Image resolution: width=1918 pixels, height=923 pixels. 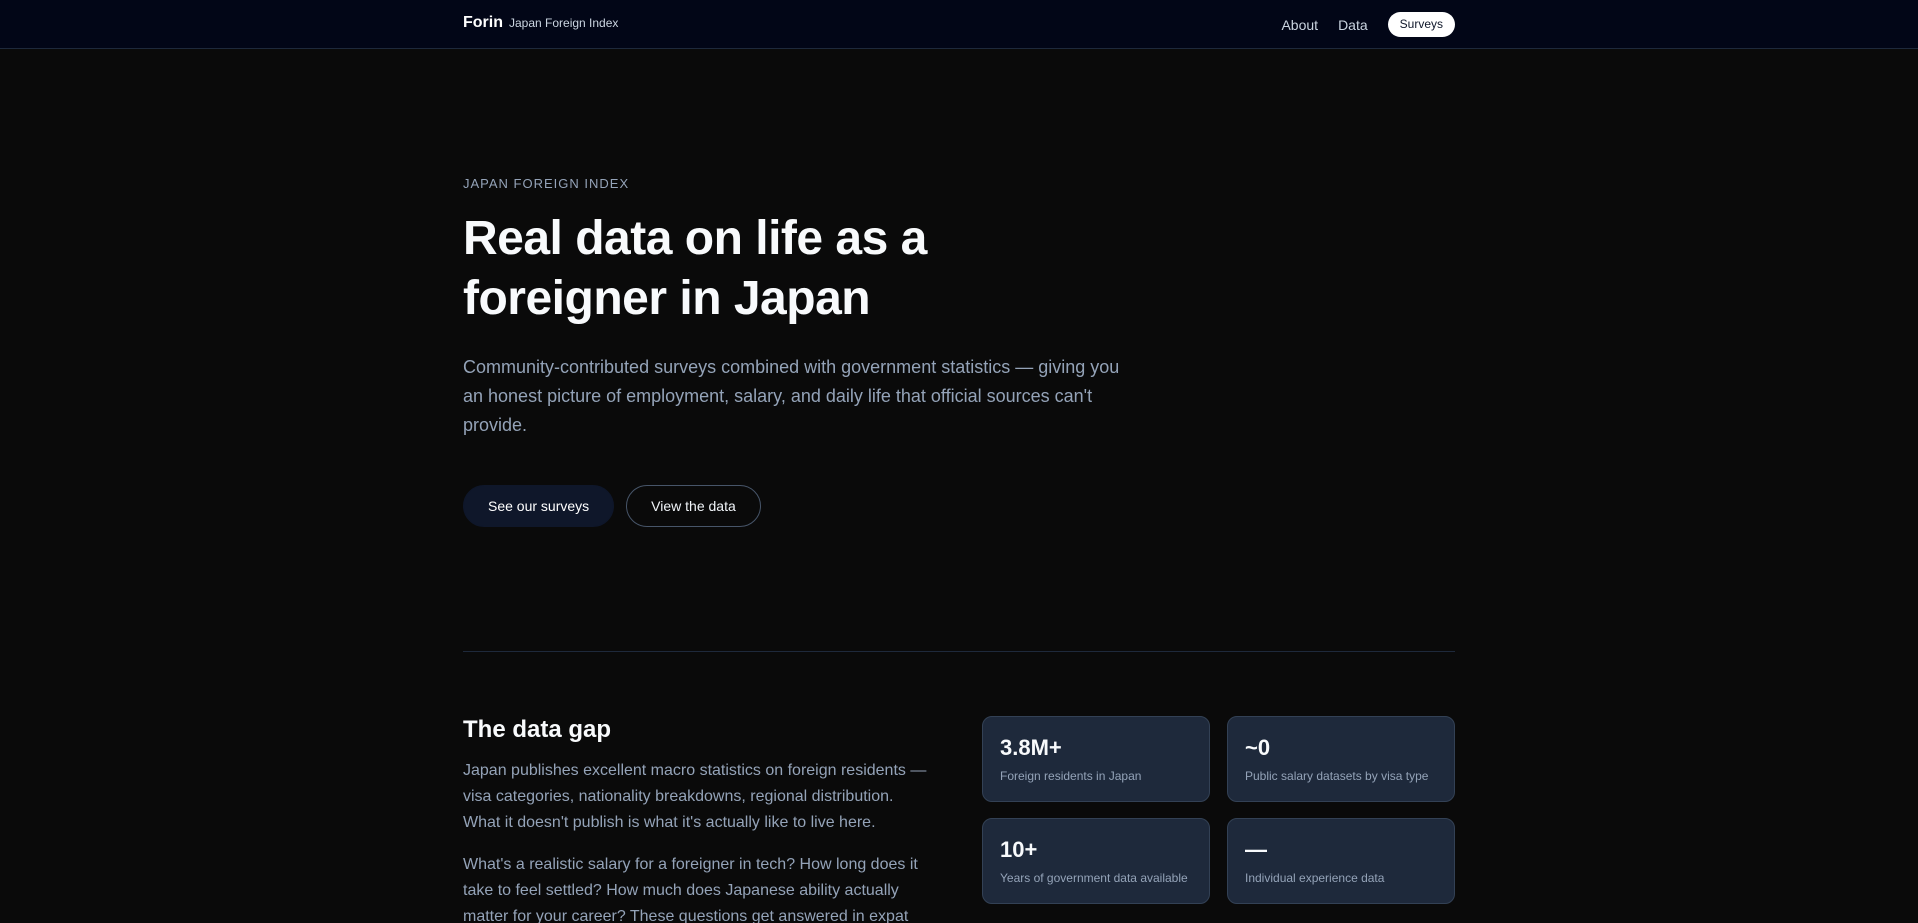 What do you see at coordinates (1031, 747) in the screenshot?
I see `stat-value: 3.8M+` at bounding box center [1031, 747].